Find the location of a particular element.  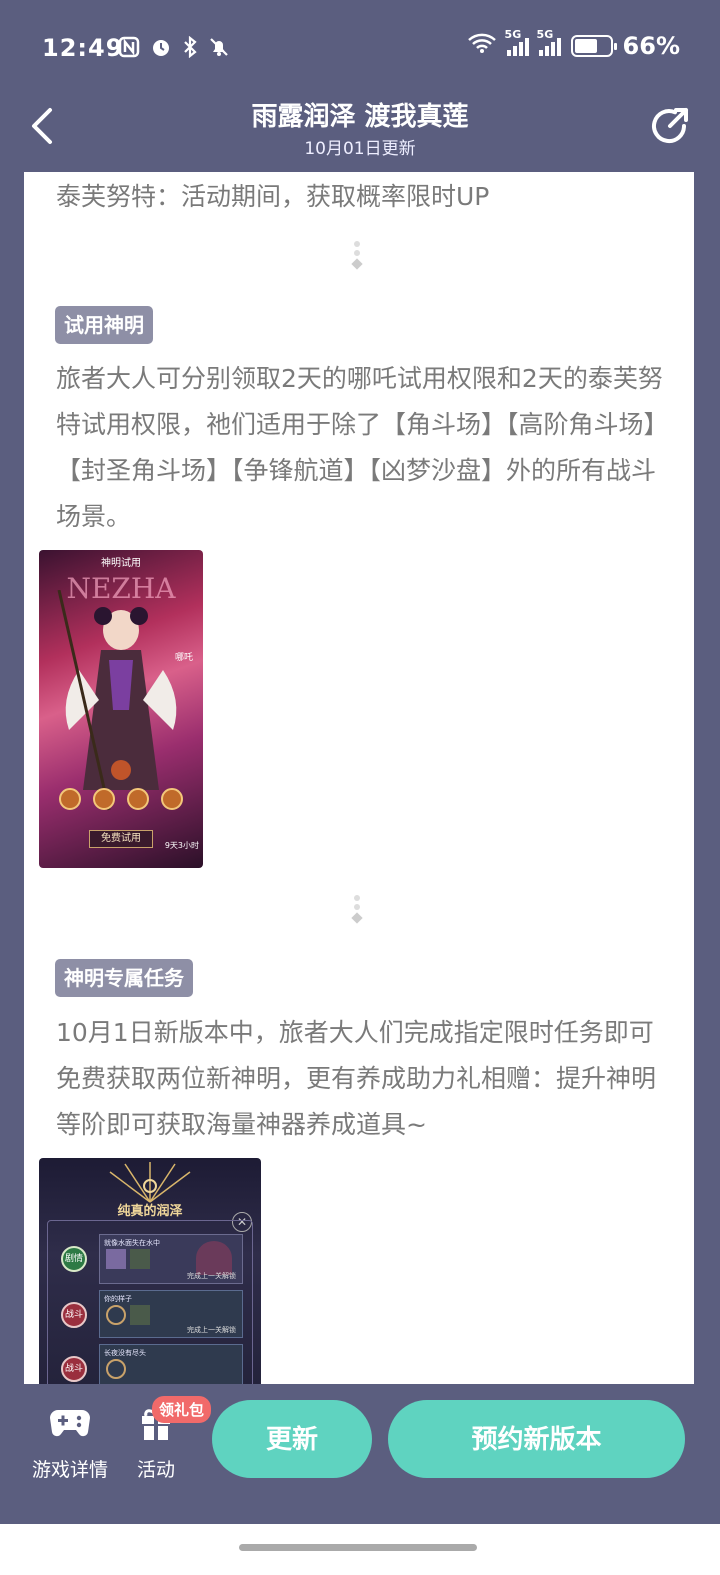

trial-image: 神明试用 NEZHA 哪吒 免费试用 9天3小时 is located at coordinates (121, 709).